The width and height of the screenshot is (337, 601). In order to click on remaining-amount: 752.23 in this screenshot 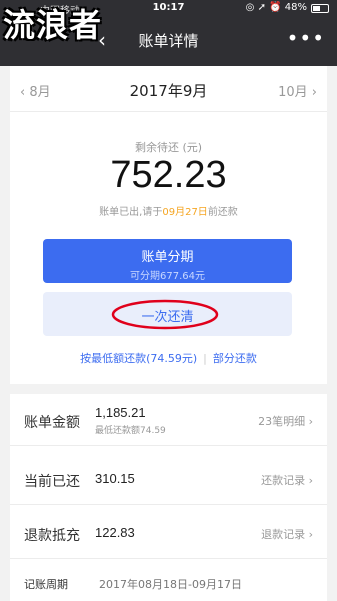, I will do `click(168, 175)`.